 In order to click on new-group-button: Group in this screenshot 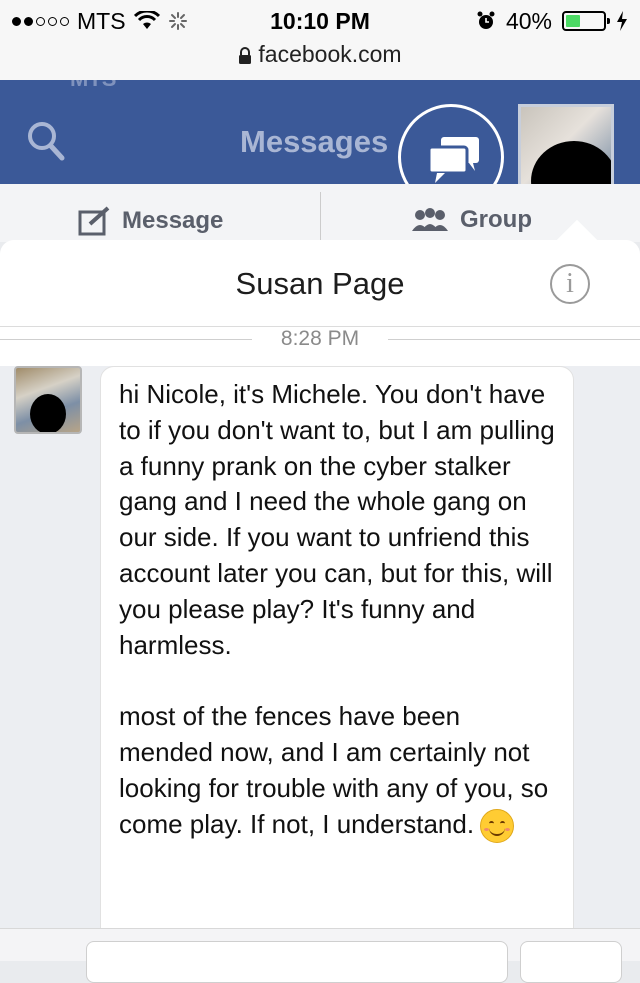, I will do `click(471, 220)`.